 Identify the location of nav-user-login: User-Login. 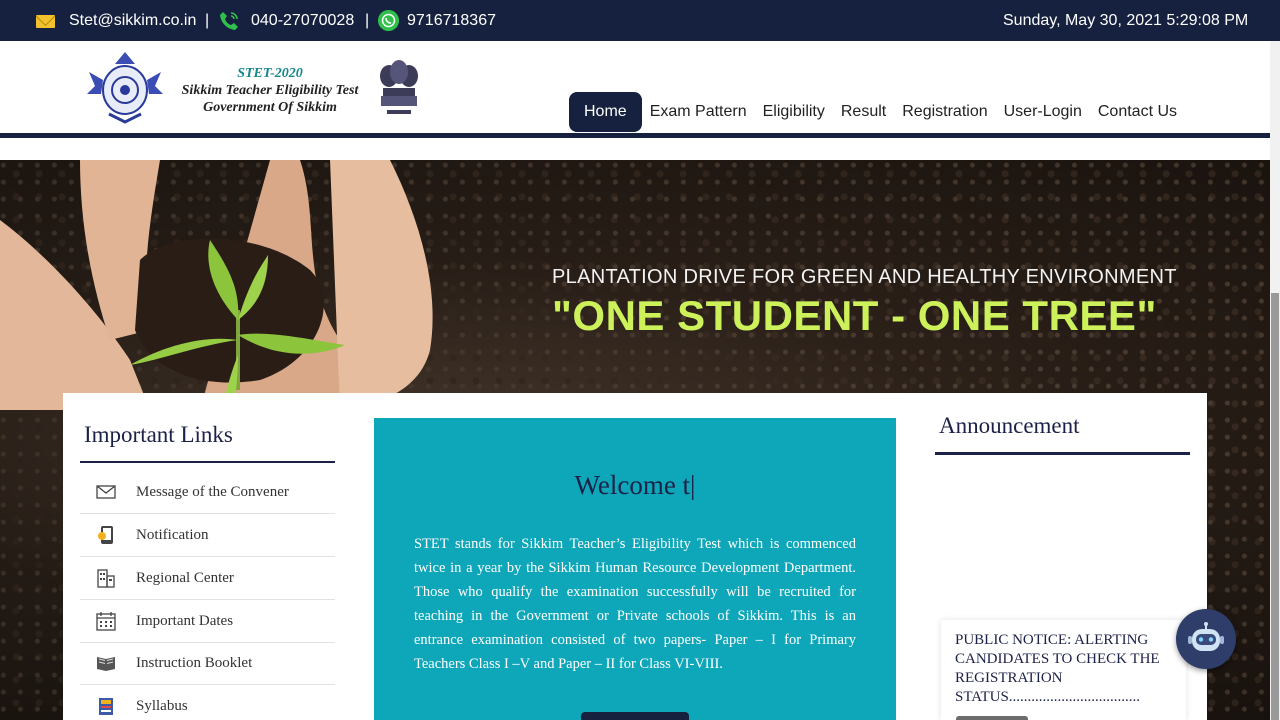
(1043, 112).